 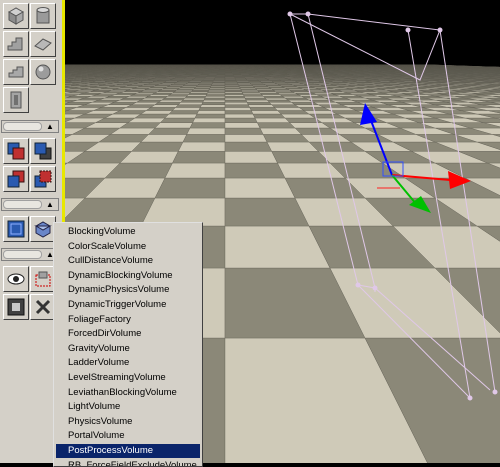 I want to click on brush-dropdown-1: ▲, so click(x=30, y=126).